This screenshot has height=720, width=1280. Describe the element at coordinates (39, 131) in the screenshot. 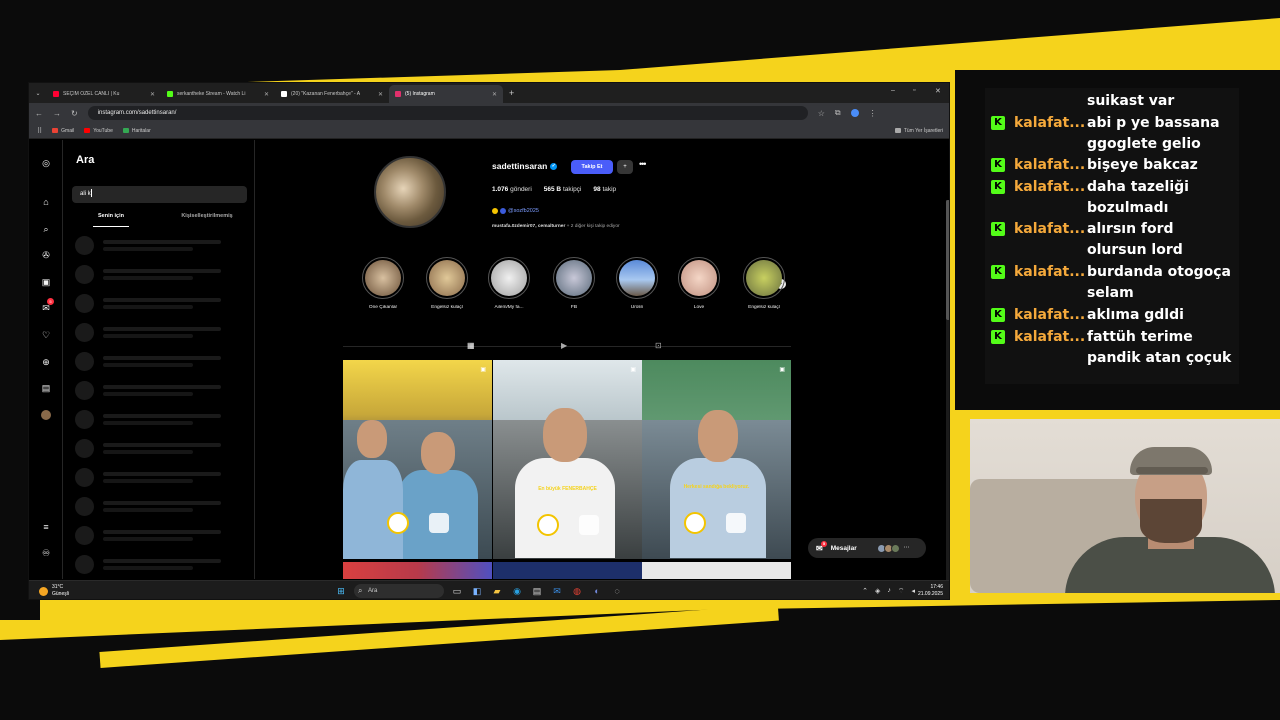

I see `apps-icon: ⠿` at that location.